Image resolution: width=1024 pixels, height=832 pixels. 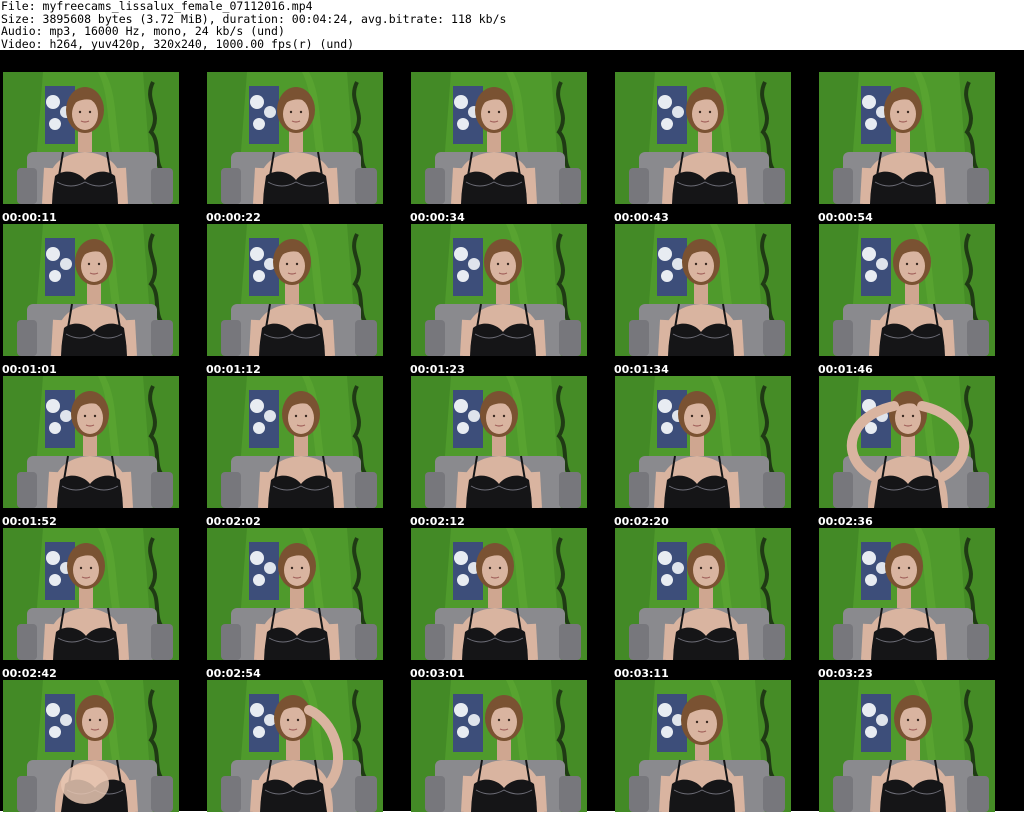 What do you see at coordinates (233, 521) in the screenshot?
I see `frame-timestamp: 00:02:02` at bounding box center [233, 521].